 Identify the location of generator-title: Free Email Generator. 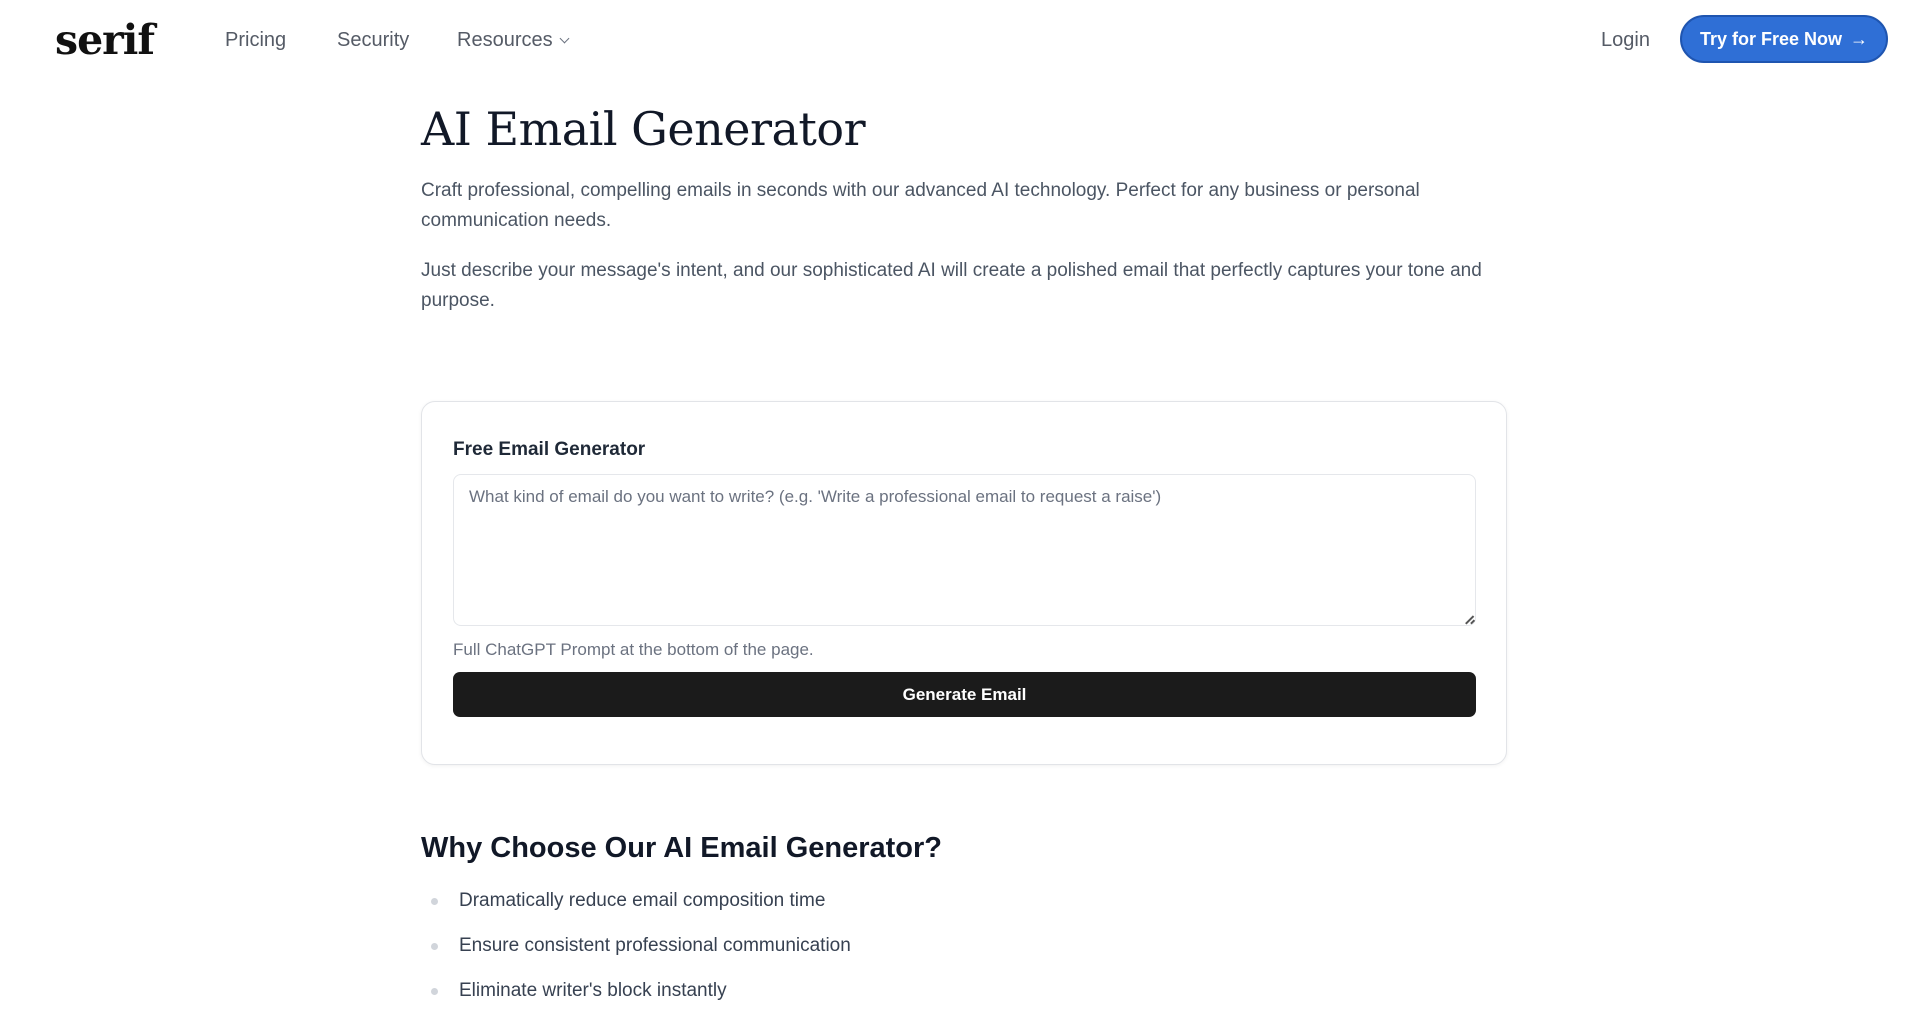
(549, 449).